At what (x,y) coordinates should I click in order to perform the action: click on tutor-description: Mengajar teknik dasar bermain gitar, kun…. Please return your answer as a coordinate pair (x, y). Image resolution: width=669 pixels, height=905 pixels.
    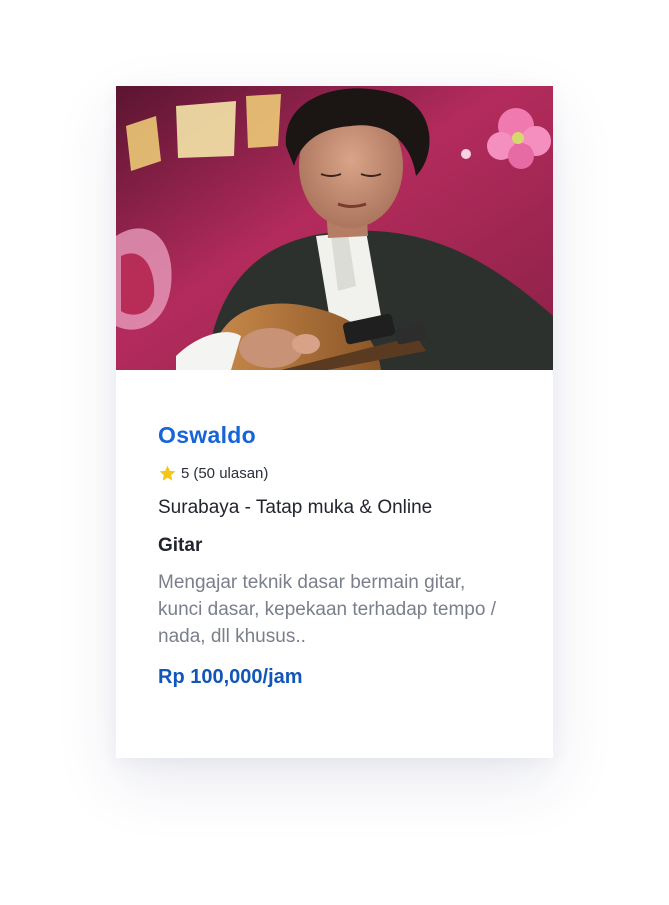
    Looking at the image, I should click on (327, 609).